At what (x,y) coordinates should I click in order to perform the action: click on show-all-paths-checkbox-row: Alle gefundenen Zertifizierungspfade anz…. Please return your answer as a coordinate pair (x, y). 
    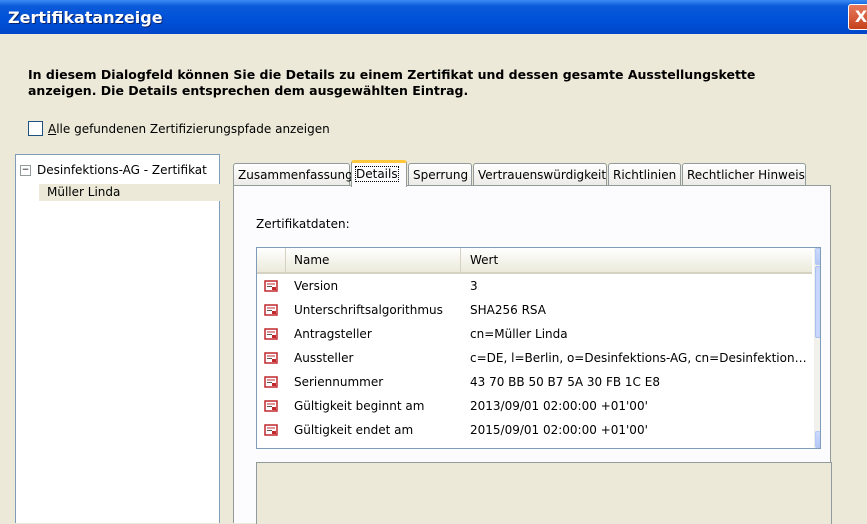
    Looking at the image, I should click on (179, 128).